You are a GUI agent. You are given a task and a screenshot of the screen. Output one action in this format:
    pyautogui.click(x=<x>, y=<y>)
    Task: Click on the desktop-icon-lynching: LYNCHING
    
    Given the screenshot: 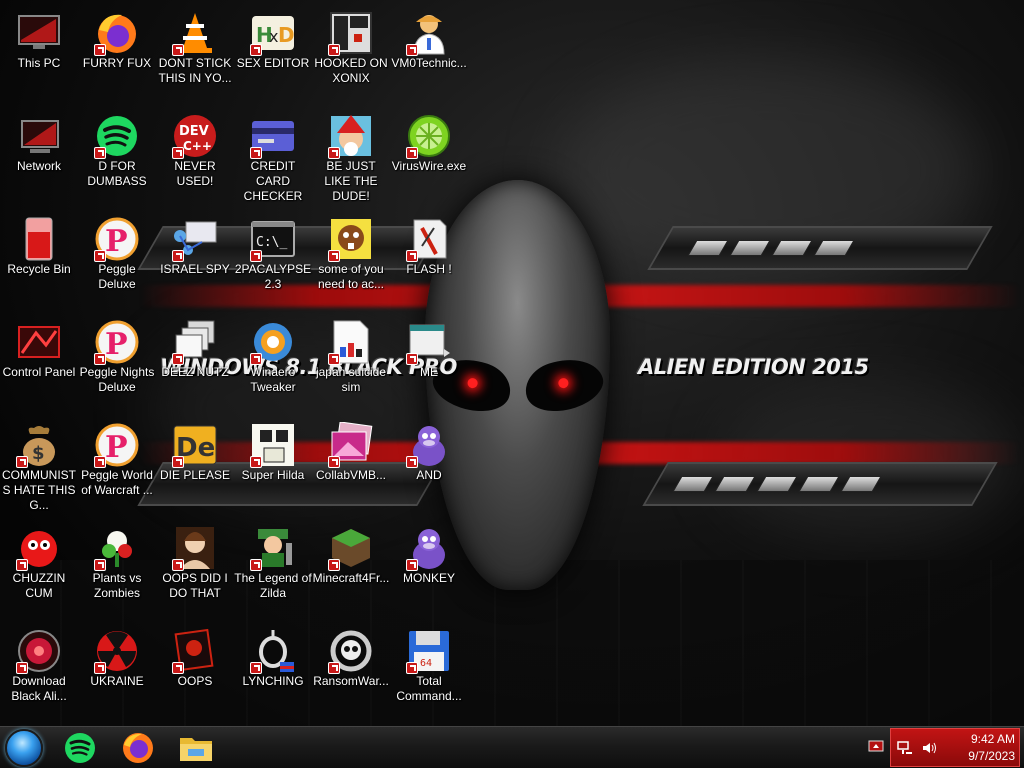 What is the action you would take?
    pyautogui.click(x=273, y=672)
    